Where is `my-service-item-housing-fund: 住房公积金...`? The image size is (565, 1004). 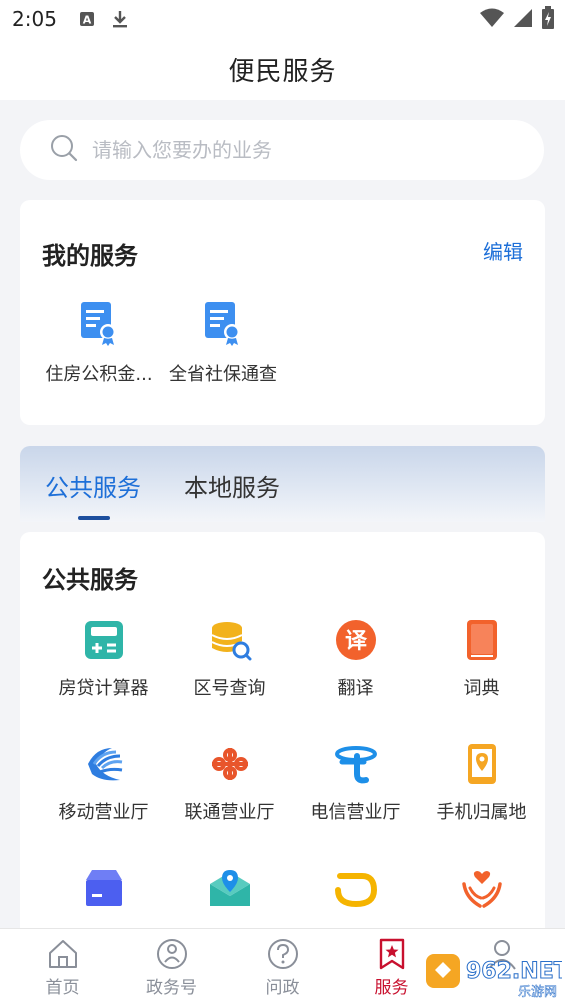 my-service-item-housing-fund: 住房公积金... is located at coordinates (99, 343).